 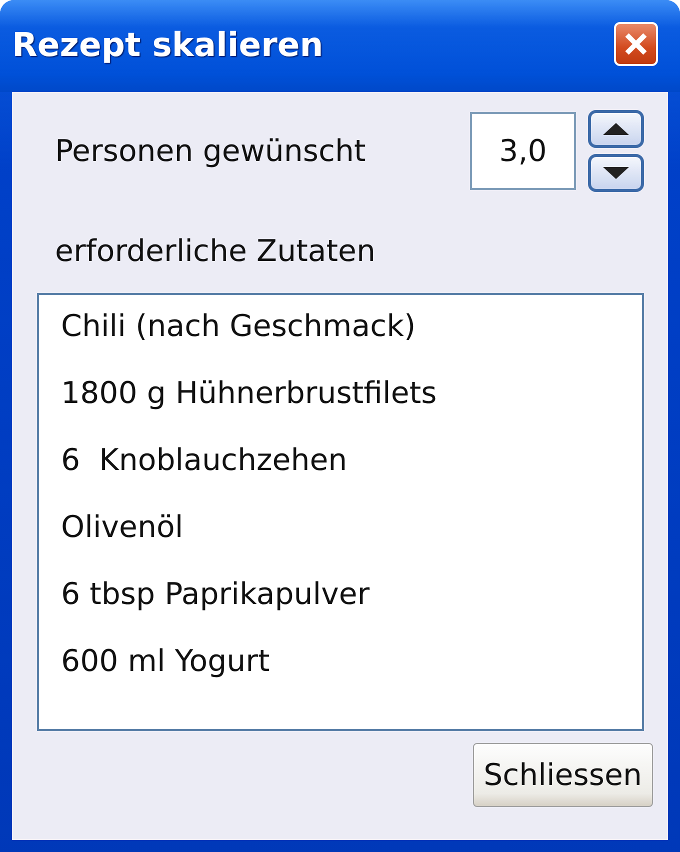 I want to click on ingredient-item: 600 ml Yogurt, so click(x=165, y=681).